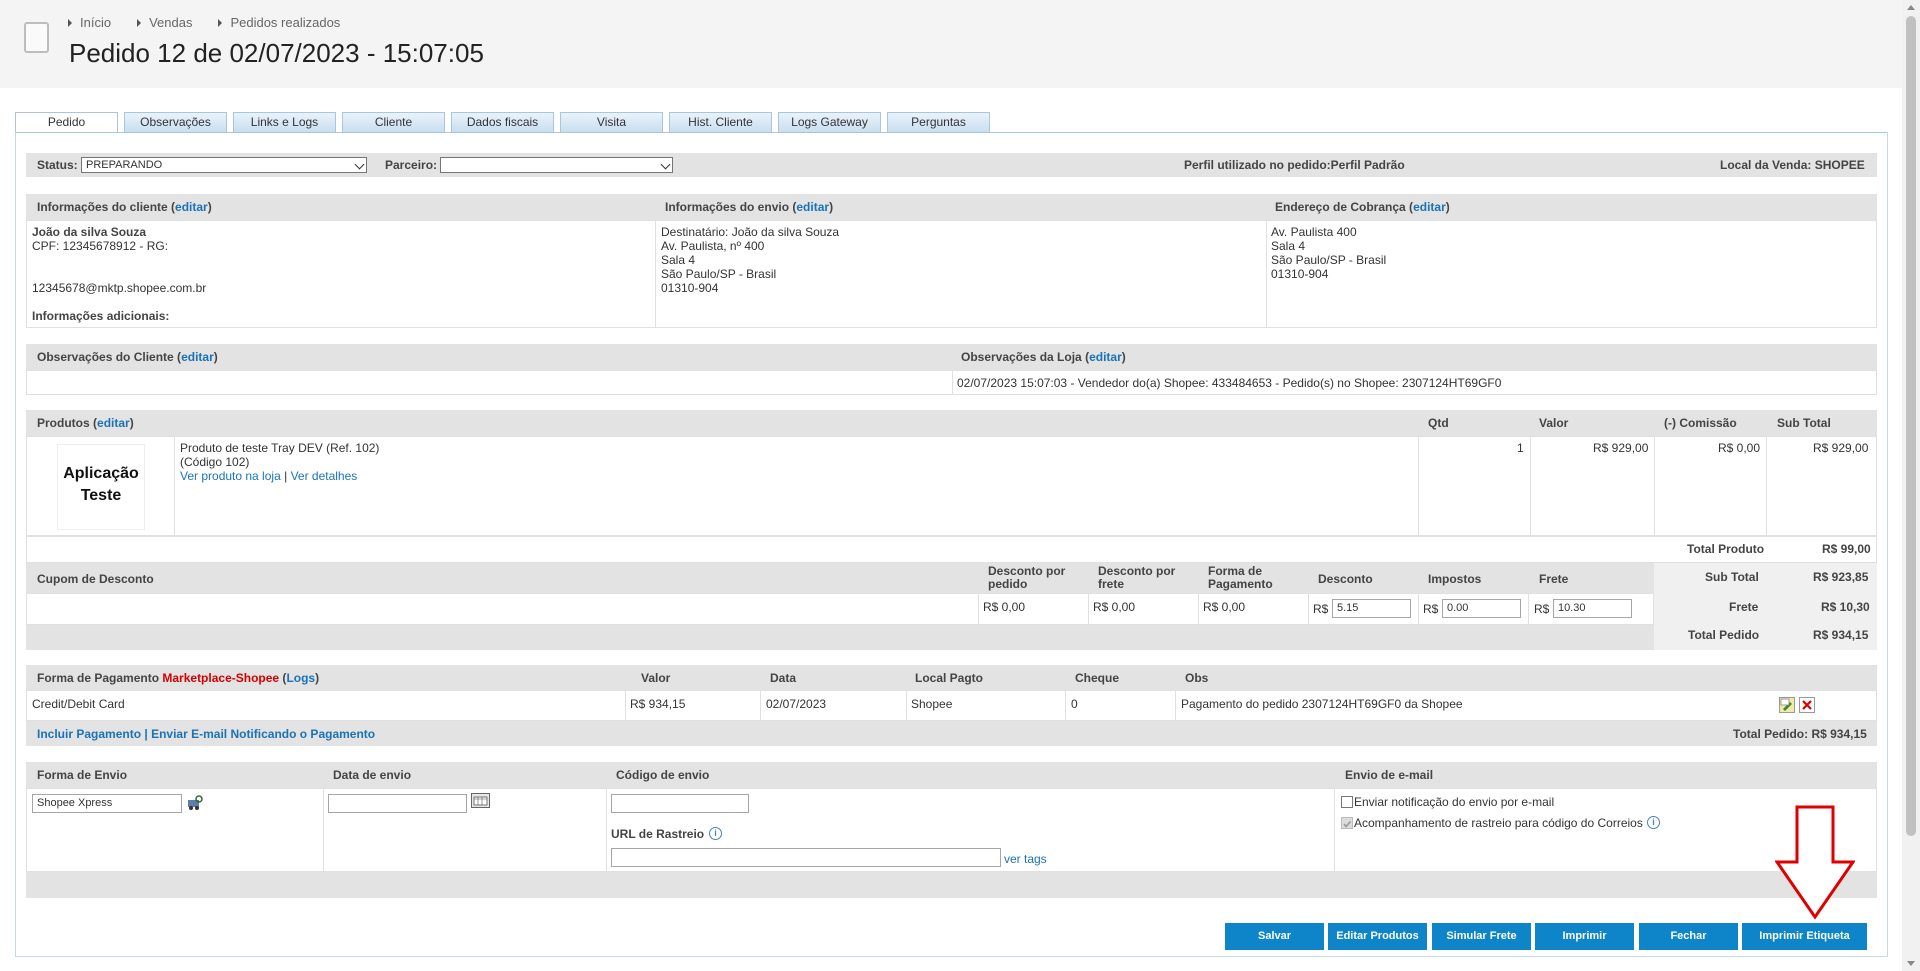 The width and height of the screenshot is (1920, 971). I want to click on tracking-follow-checkbox, so click(1347, 823).